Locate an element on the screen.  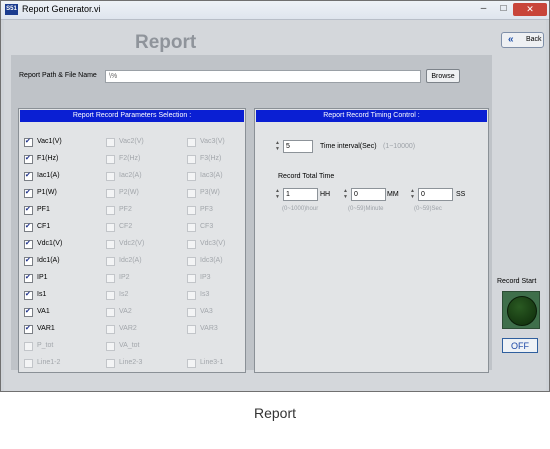
parameter-label: VAR3 is located at coordinates (209, 328).